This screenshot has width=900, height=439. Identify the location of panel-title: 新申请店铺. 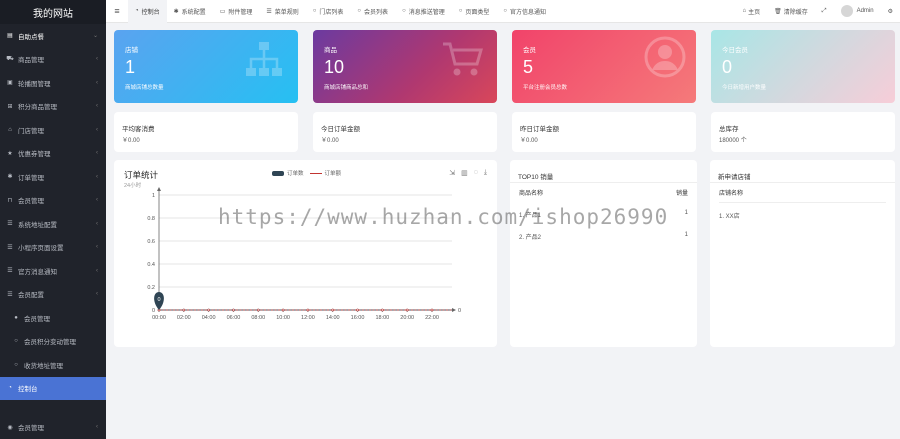
(734, 177).